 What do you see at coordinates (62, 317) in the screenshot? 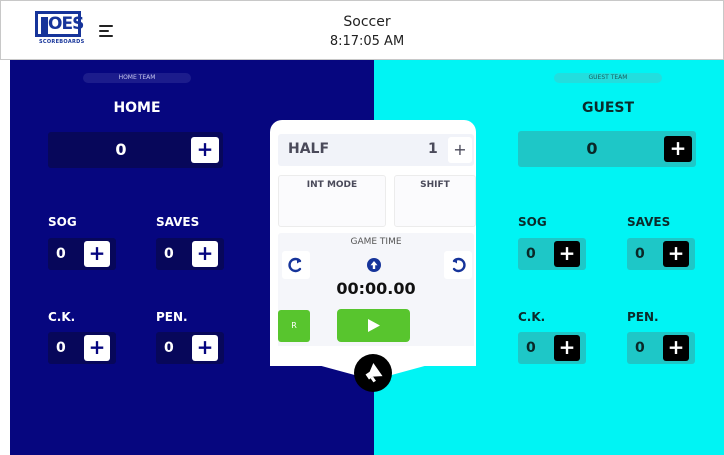
I see `home-ck-label: C.K.` at bounding box center [62, 317].